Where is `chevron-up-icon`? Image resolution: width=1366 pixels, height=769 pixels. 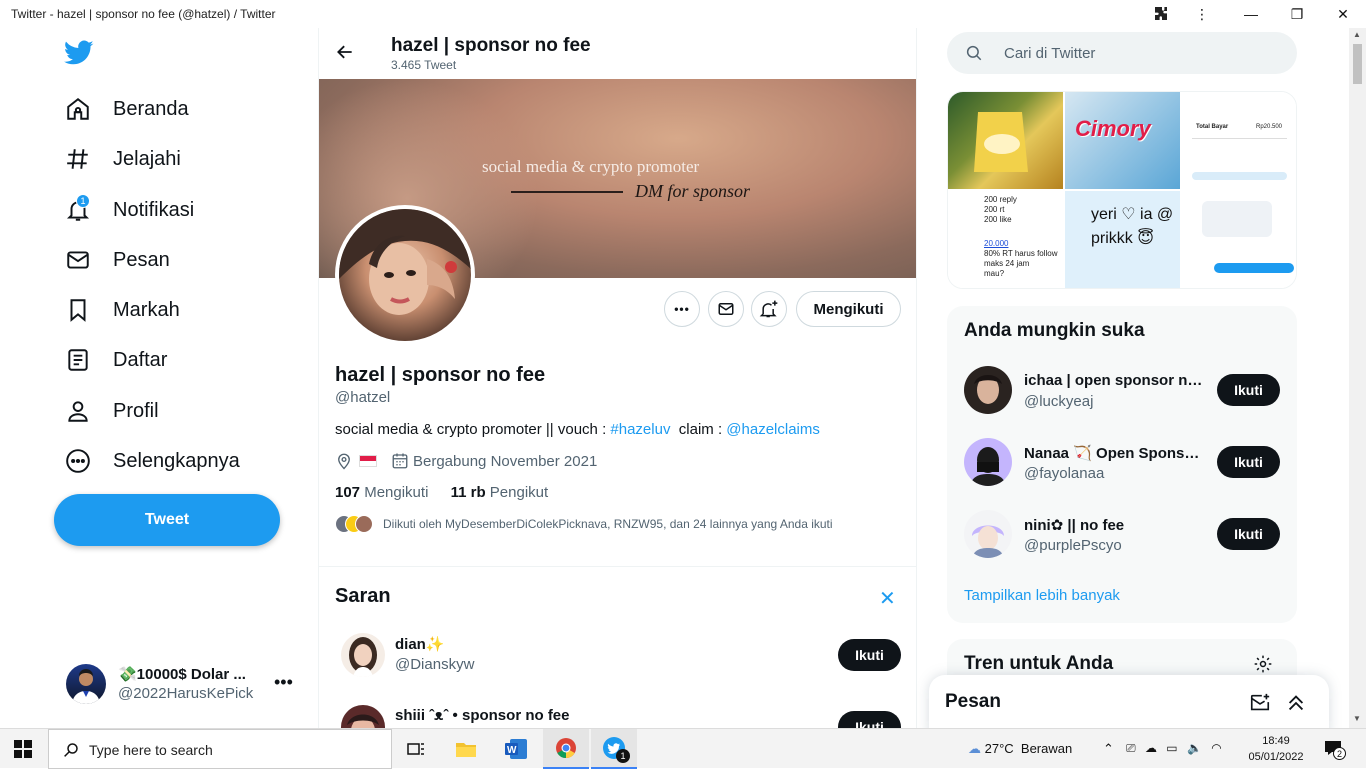
chevron-up-icon is located at coordinates (1296, 703).